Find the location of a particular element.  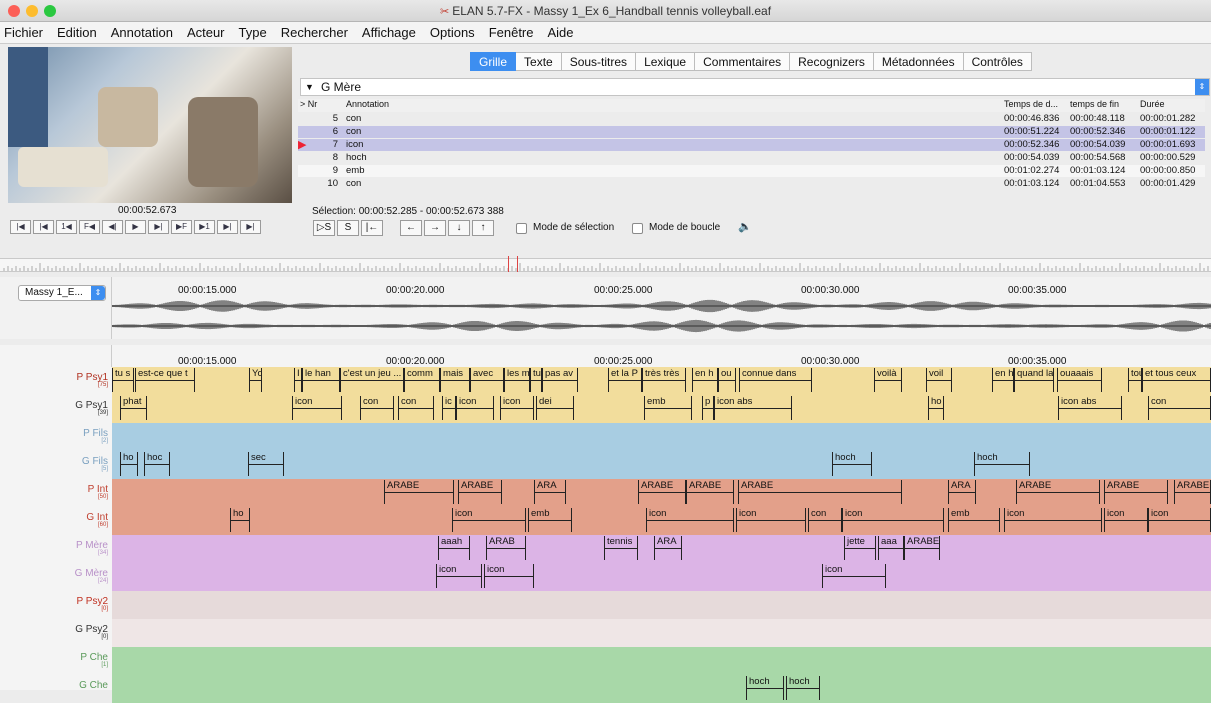

tab-sous-titres: Sous-titres is located at coordinates (599, 61).